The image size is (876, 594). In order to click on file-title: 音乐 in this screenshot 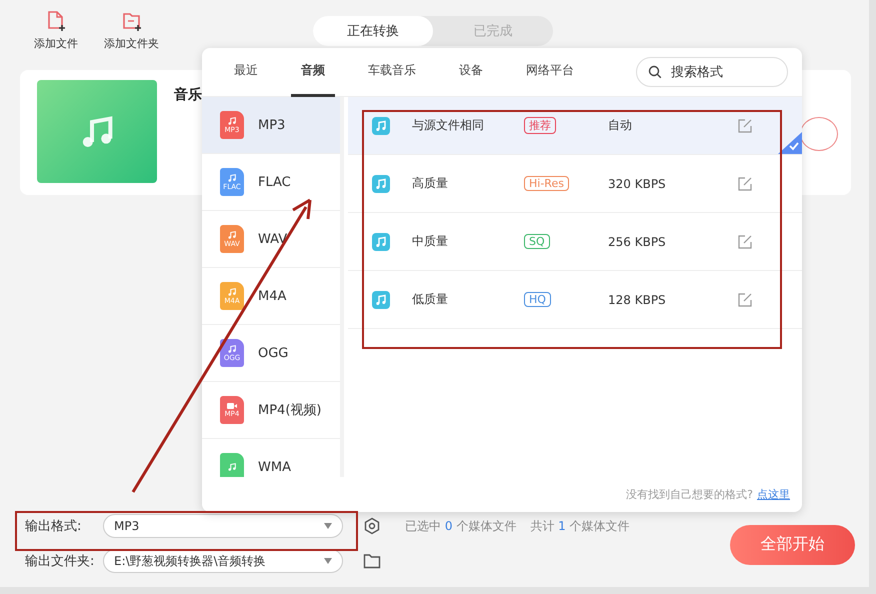, I will do `click(188, 95)`.